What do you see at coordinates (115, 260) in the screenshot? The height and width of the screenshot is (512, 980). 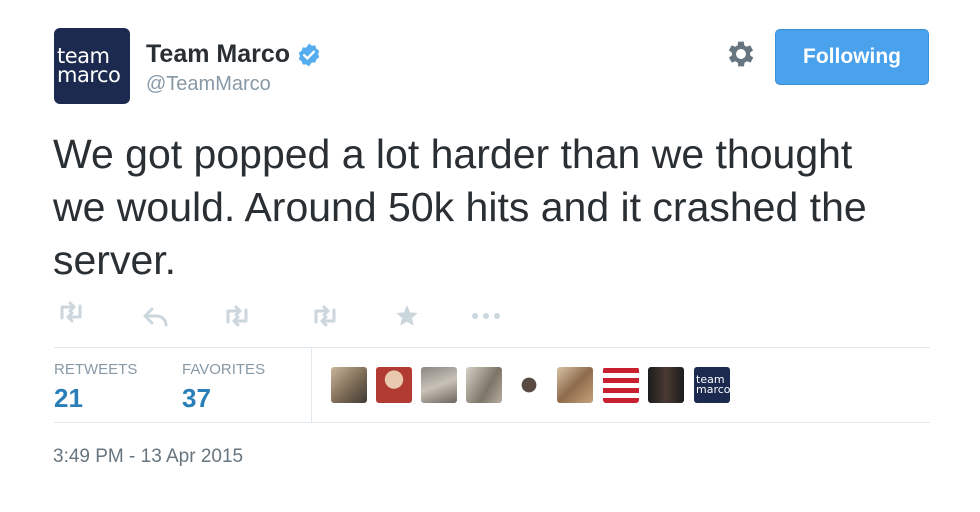 I see `tweet-line-3: server.` at bounding box center [115, 260].